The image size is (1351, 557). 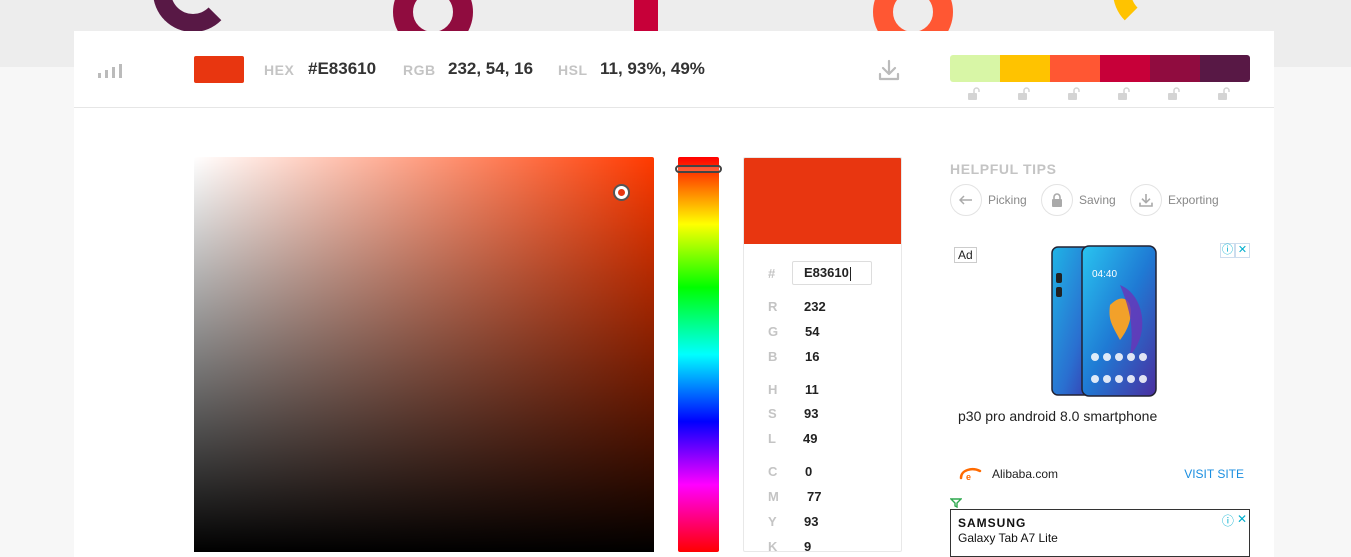 I want to click on hsl-label: HSL, so click(x=573, y=70).